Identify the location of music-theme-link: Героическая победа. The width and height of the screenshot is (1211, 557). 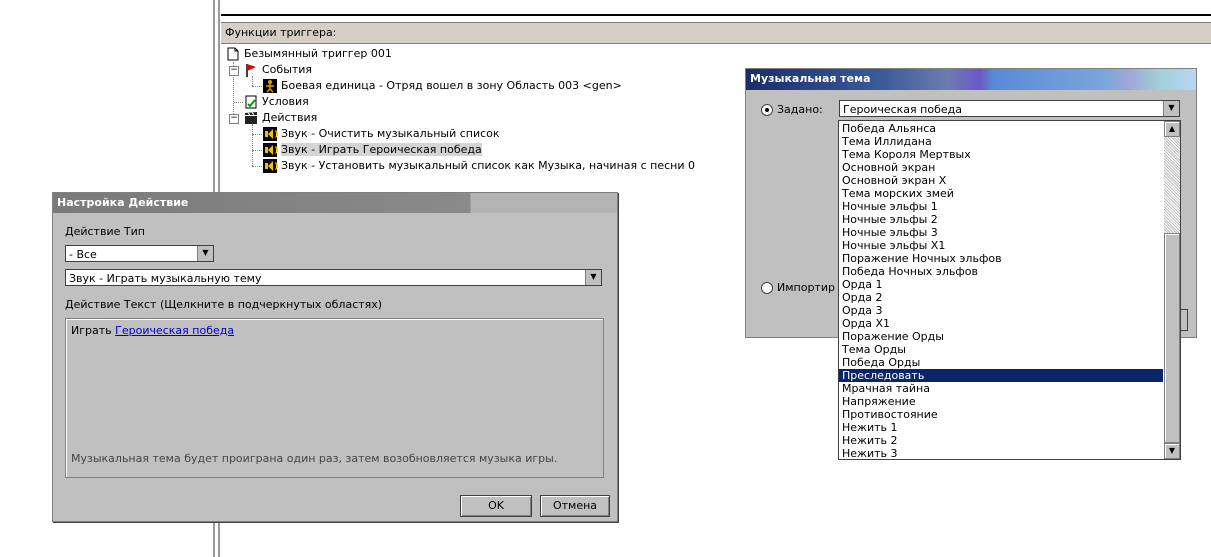
(174, 330).